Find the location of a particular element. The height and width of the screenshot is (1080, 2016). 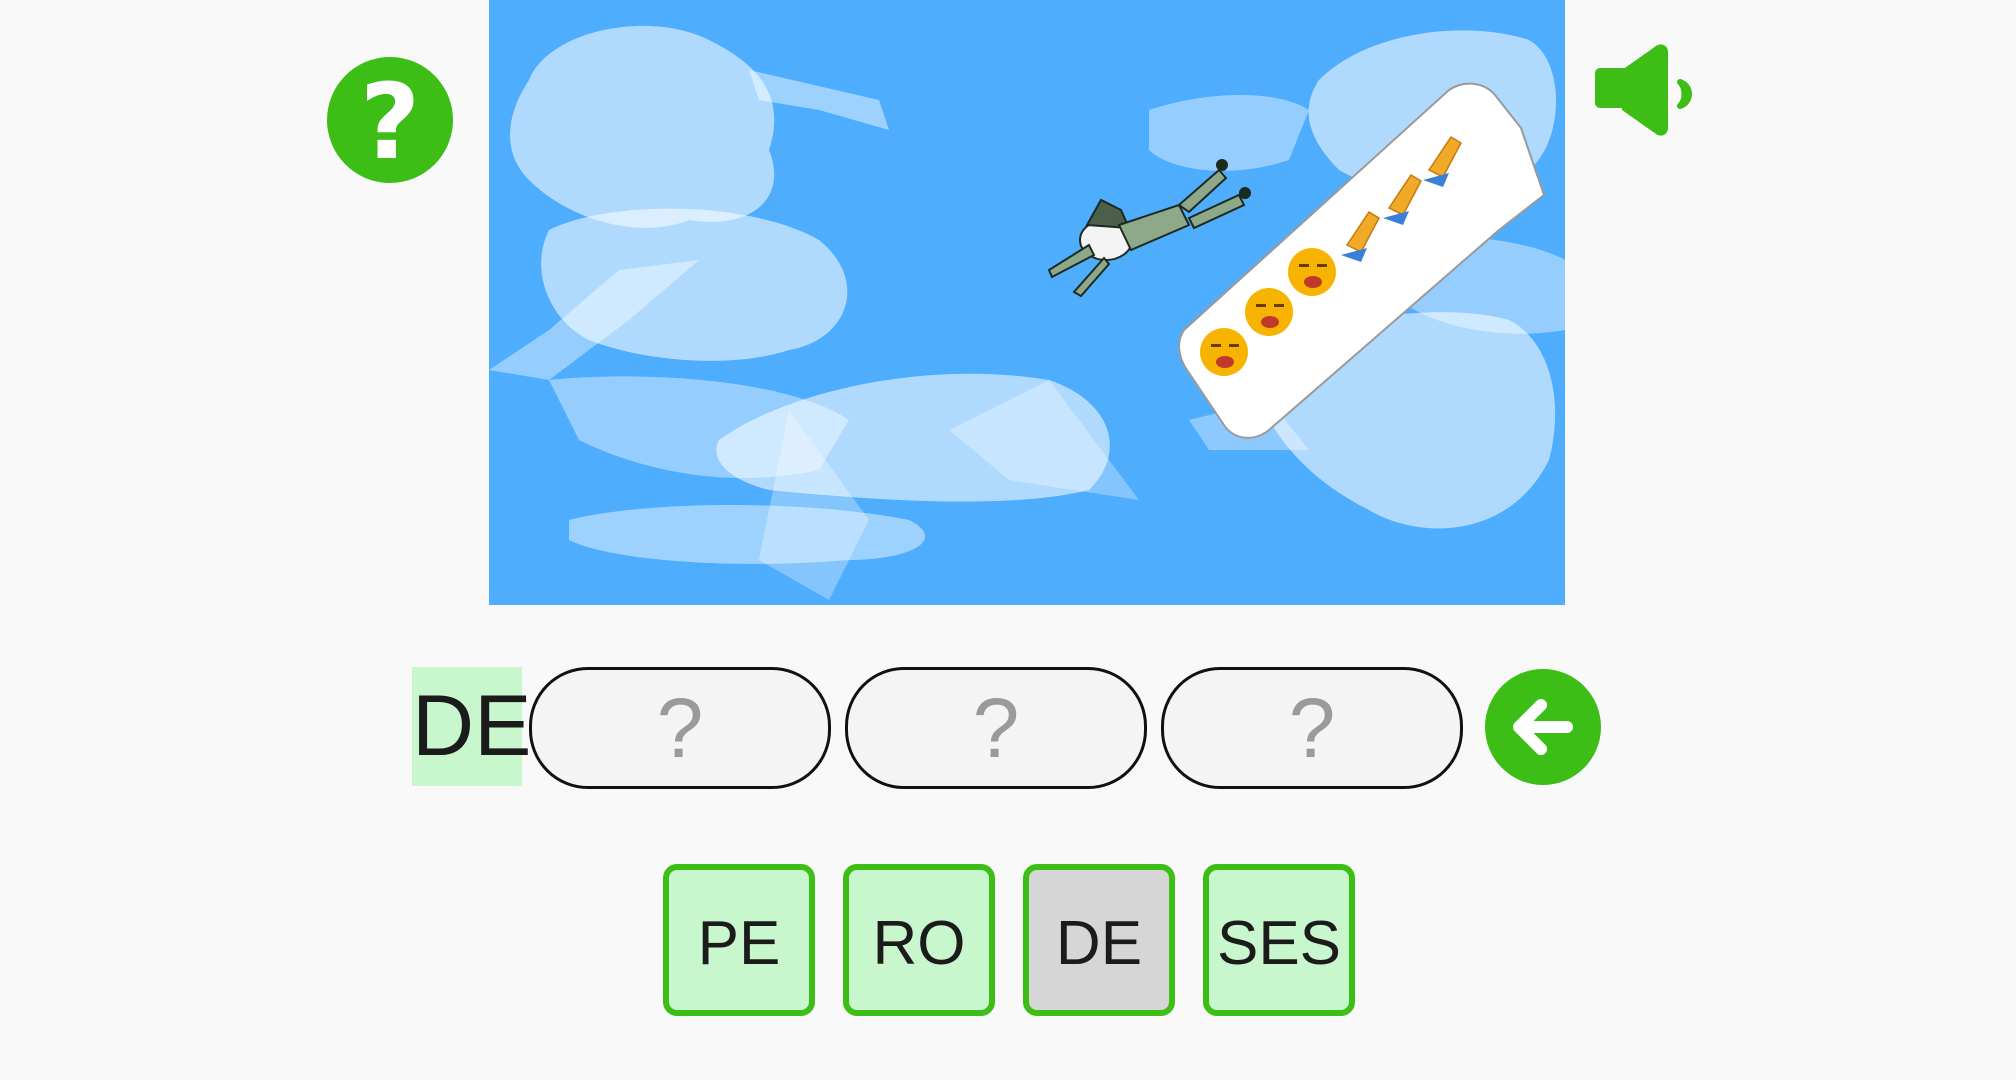

syllable-tile: SES is located at coordinates (1279, 940).